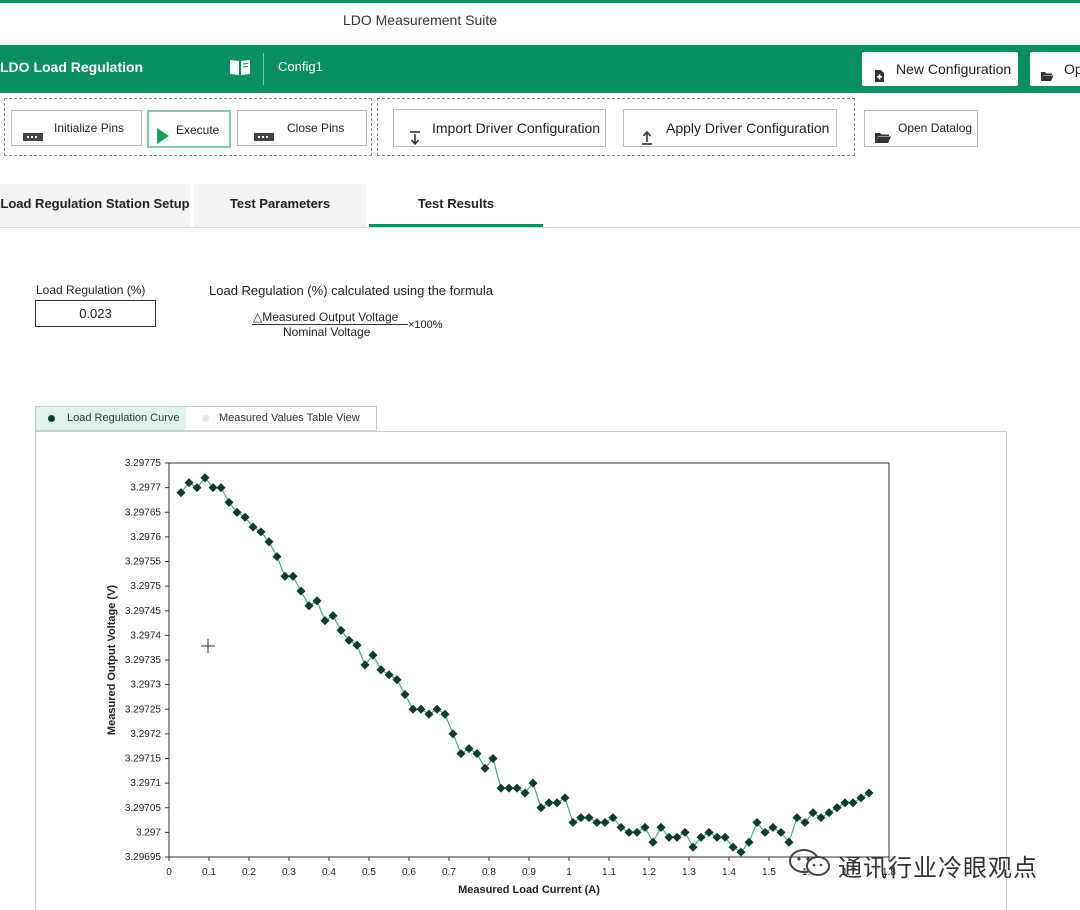  What do you see at coordinates (91, 290) in the screenshot?
I see `load-regulation-label: Load Regulation (%)` at bounding box center [91, 290].